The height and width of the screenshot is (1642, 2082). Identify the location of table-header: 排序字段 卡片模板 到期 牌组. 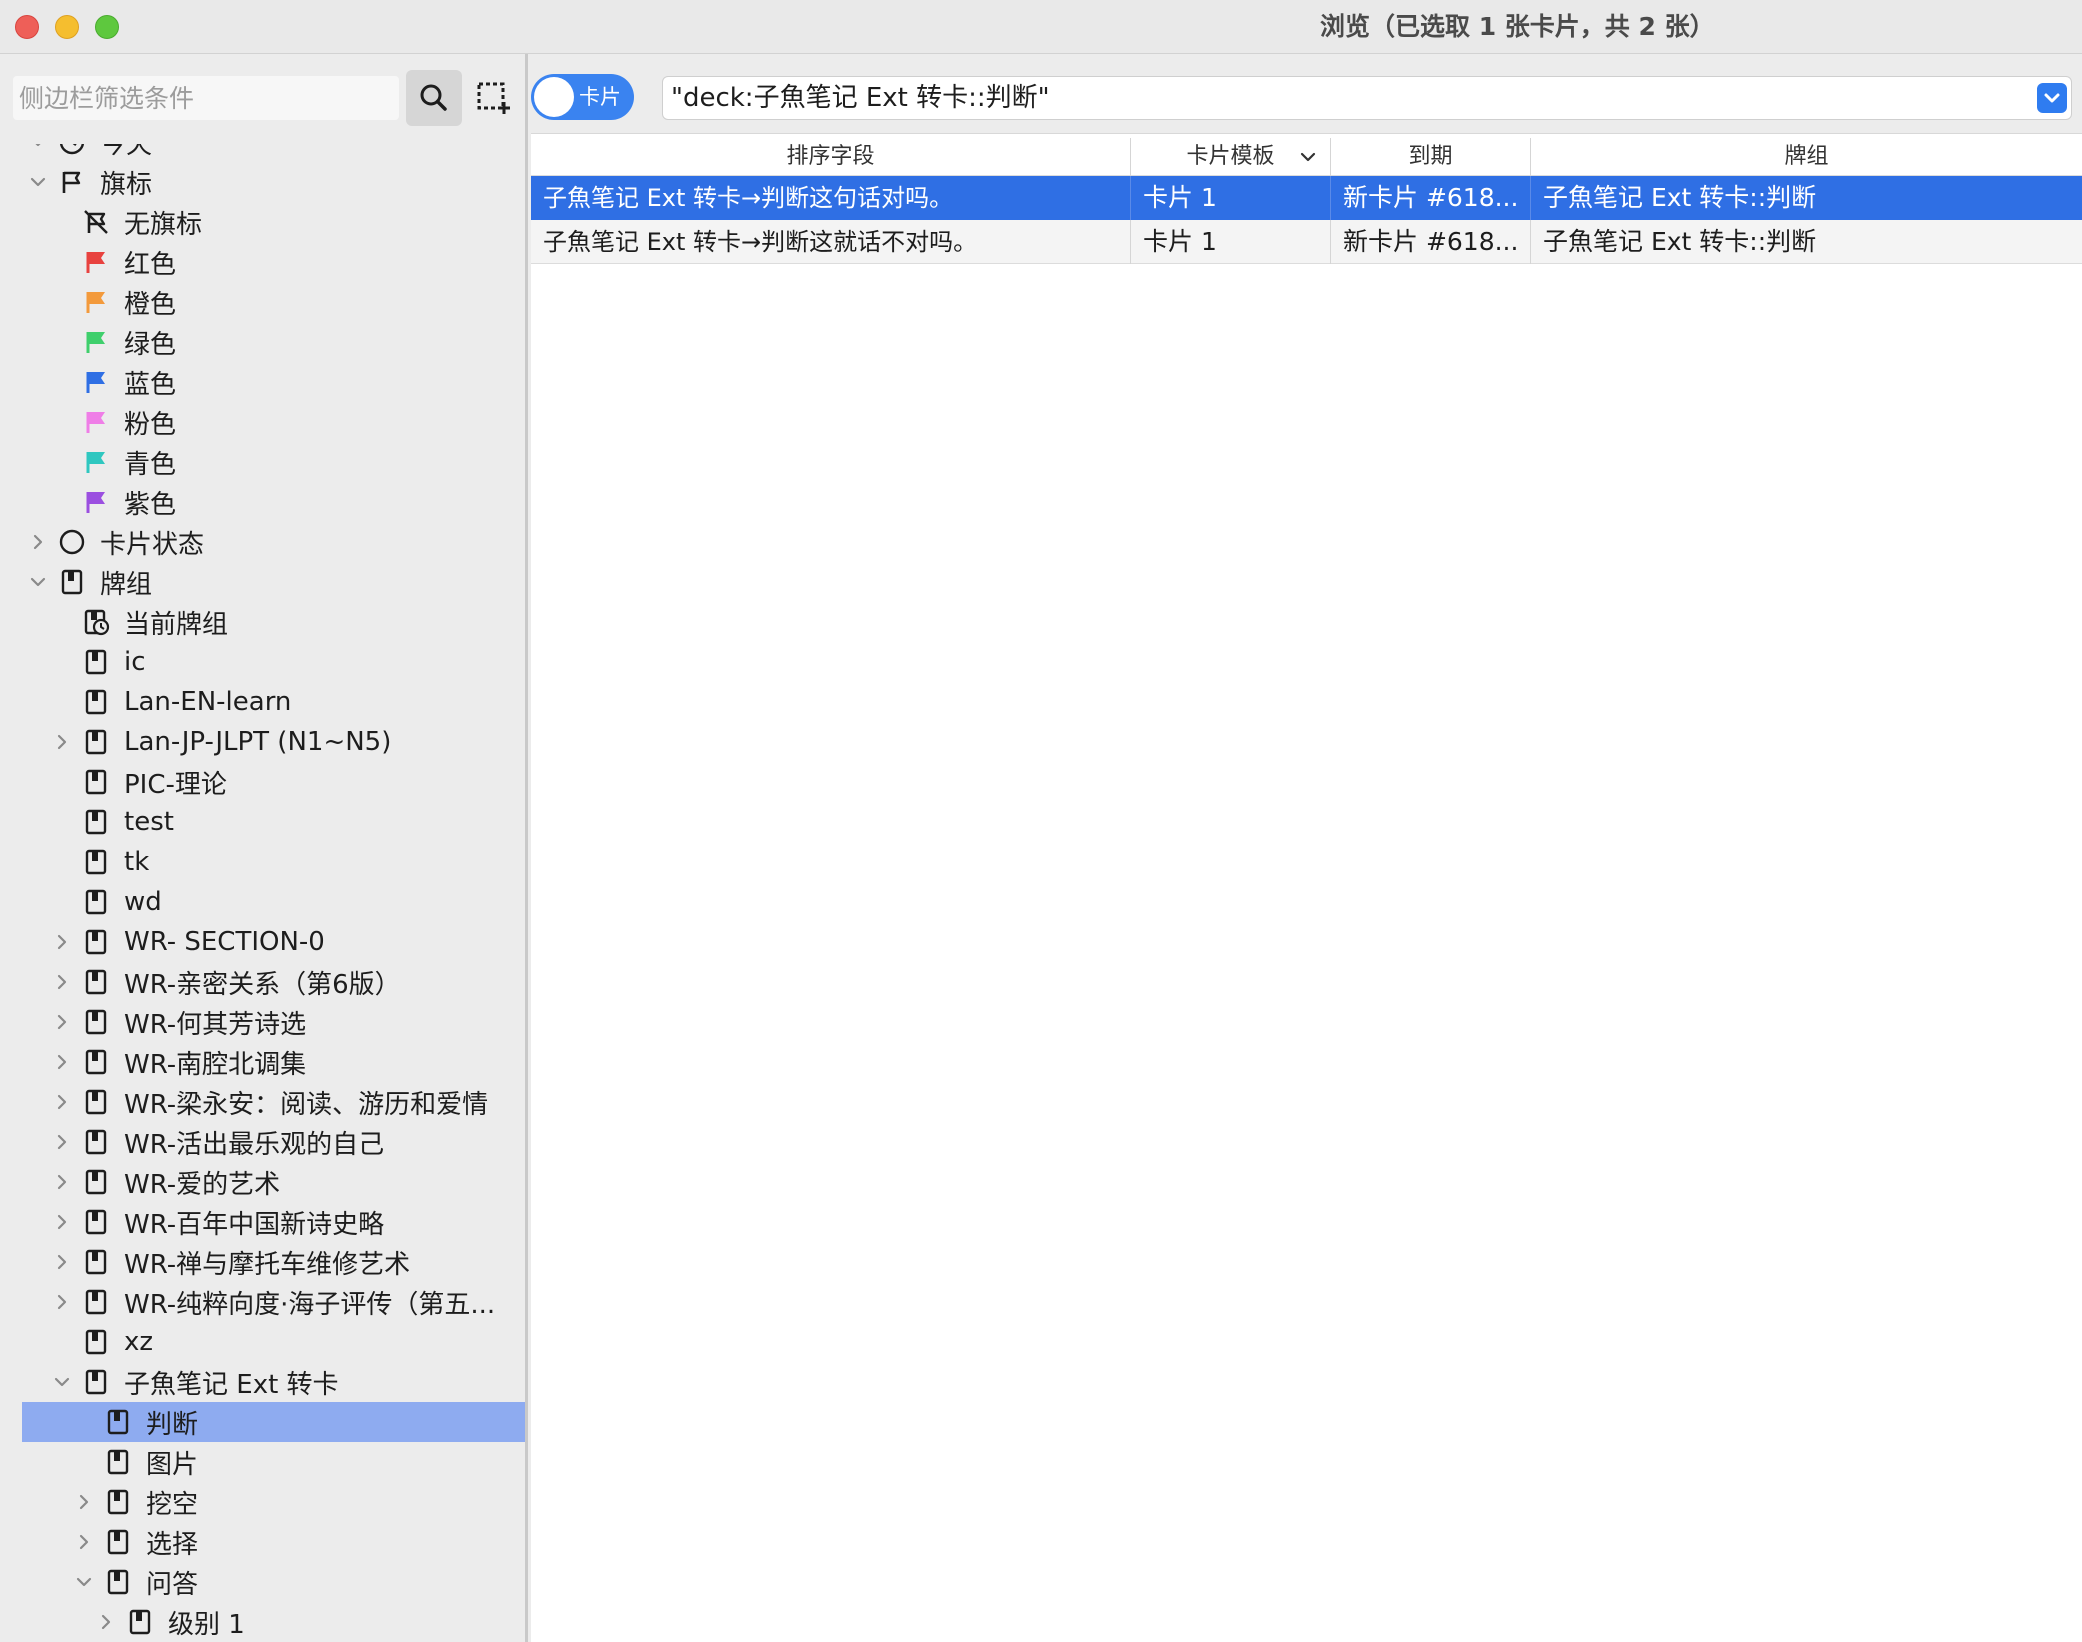
(1306, 157).